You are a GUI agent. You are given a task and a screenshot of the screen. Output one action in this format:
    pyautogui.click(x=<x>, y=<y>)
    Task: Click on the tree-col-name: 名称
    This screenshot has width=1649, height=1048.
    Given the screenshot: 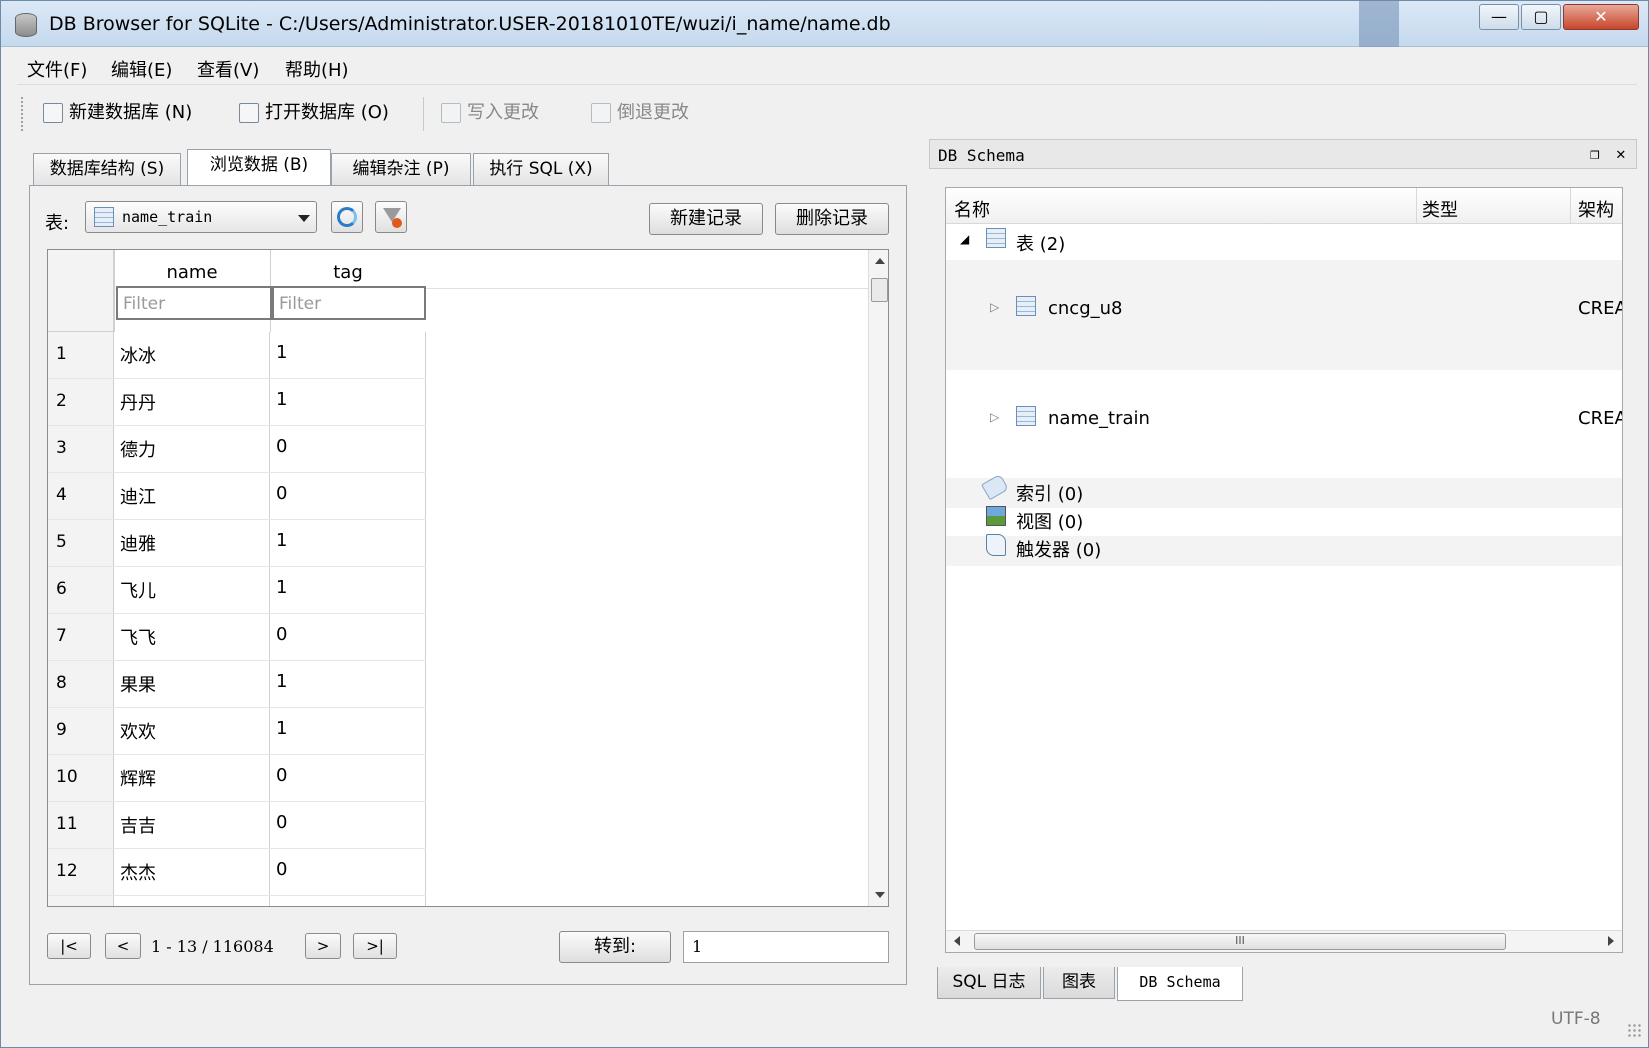 What is the action you would take?
    pyautogui.click(x=972, y=209)
    